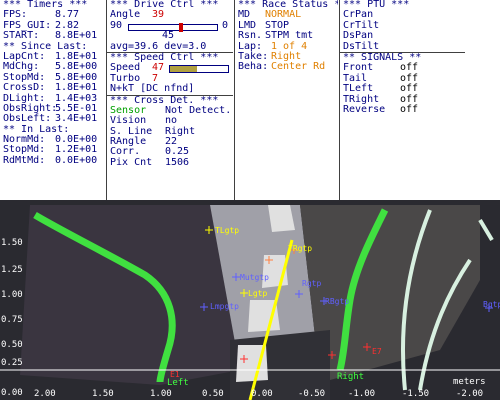 This screenshot has width=500, height=400. I want to click on x-tick-label: 1.50, so click(103, 394).